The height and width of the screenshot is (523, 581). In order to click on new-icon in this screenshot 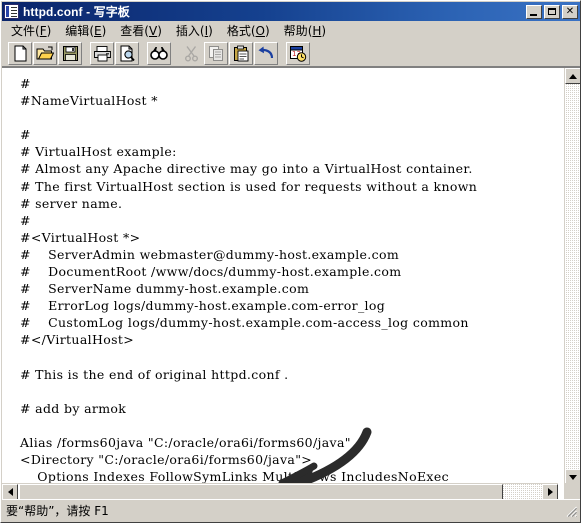, I will do `click(20, 53)`.